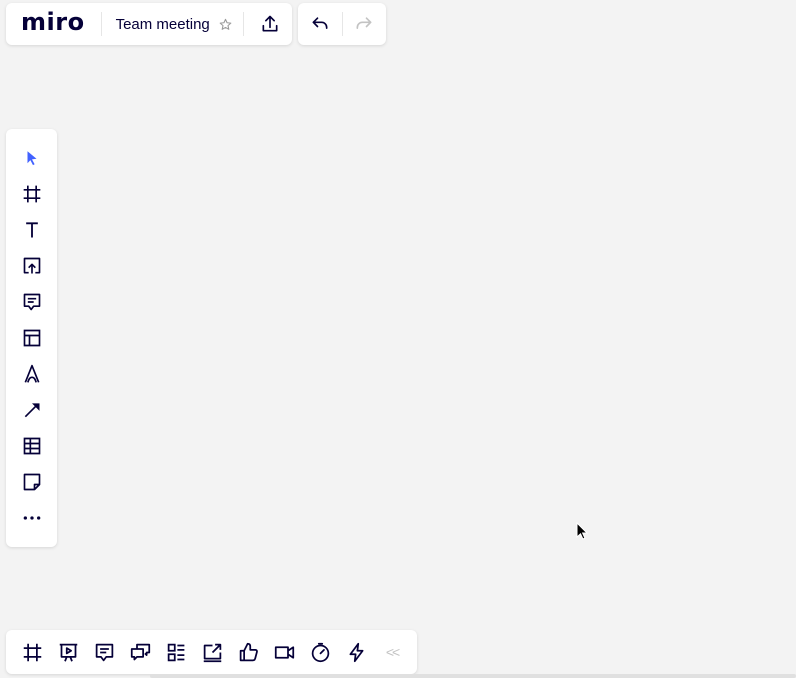 Image resolution: width=796 pixels, height=678 pixels. What do you see at coordinates (31, 446) in the screenshot?
I see `table-icon` at bounding box center [31, 446].